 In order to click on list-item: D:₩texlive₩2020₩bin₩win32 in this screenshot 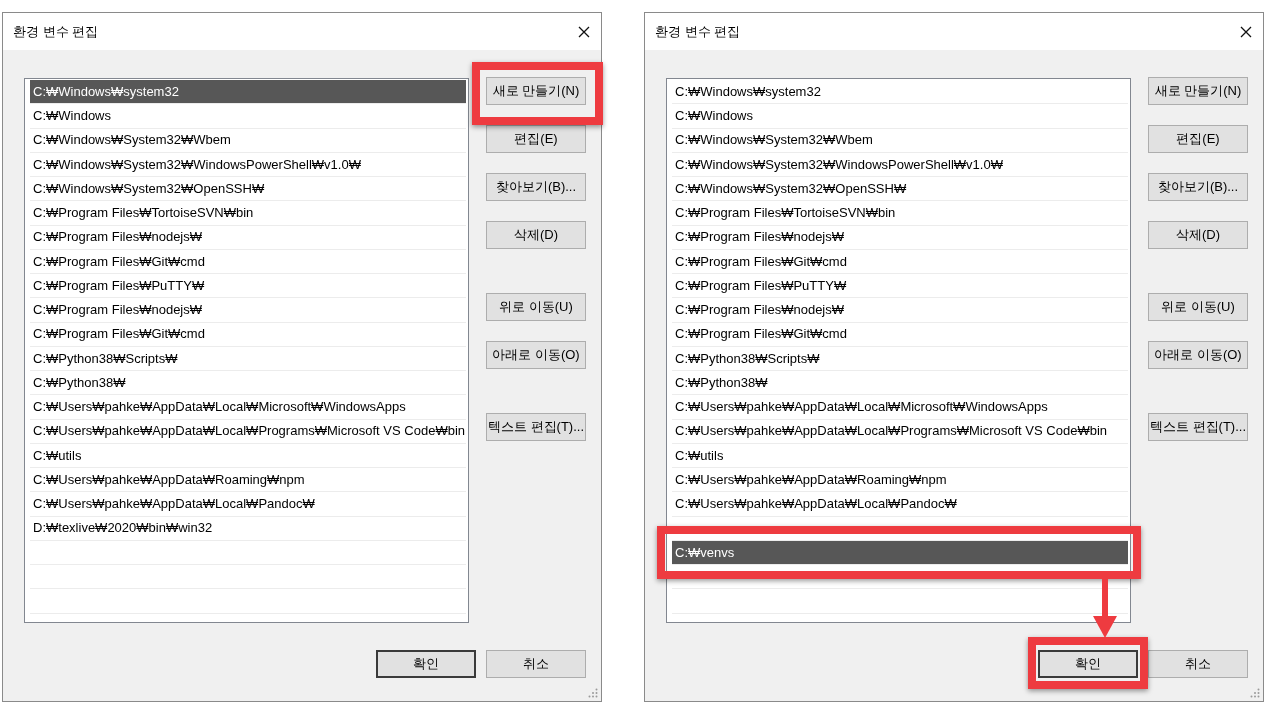, I will do `click(248, 528)`.